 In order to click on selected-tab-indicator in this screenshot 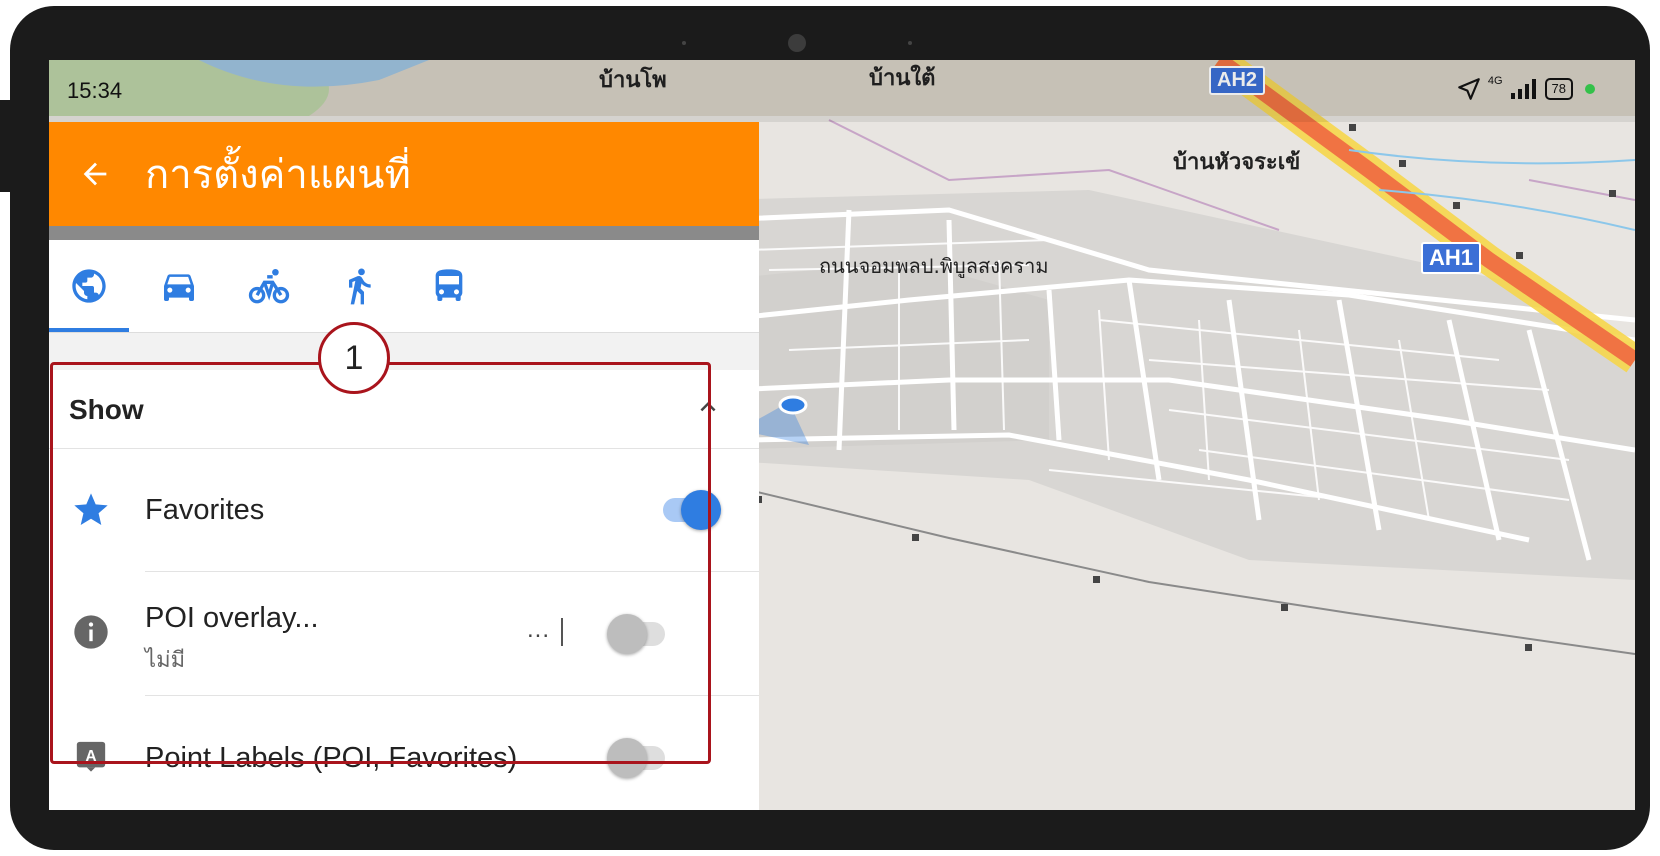, I will do `click(89, 330)`.